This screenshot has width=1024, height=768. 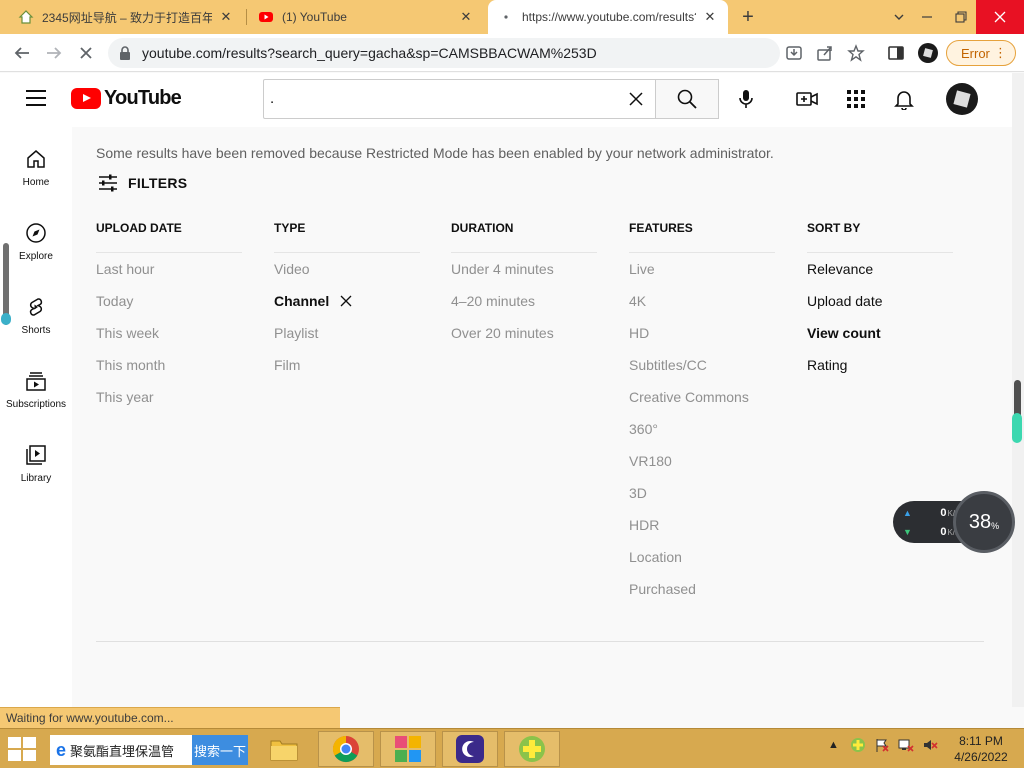 I want to click on filter-option: VR180, so click(x=702, y=461).